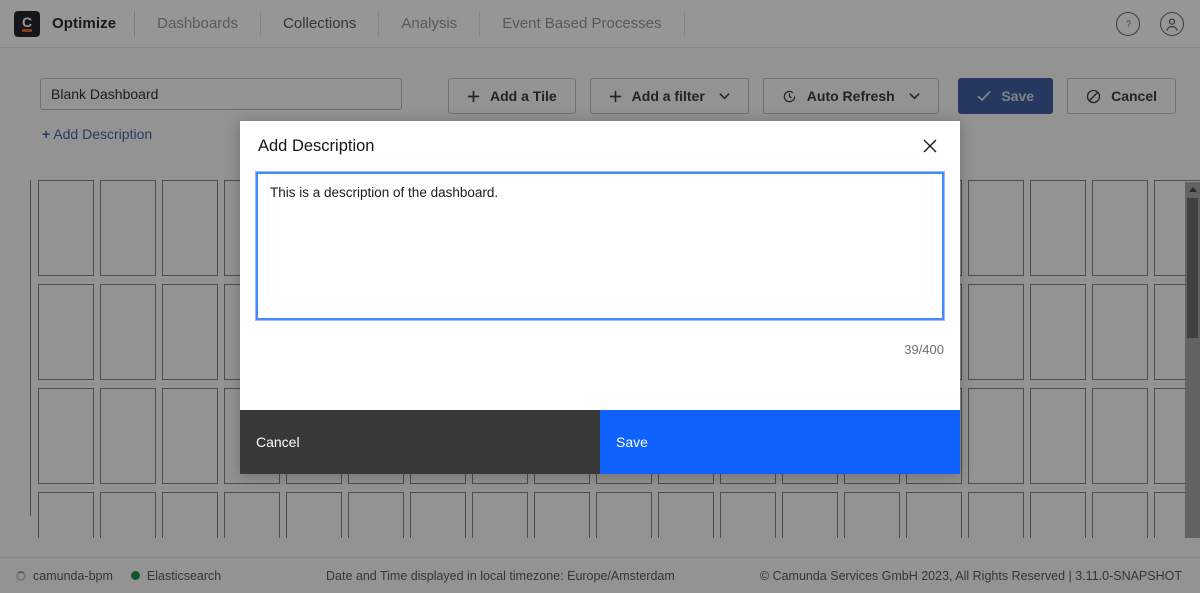 This screenshot has width=1200, height=593. What do you see at coordinates (600, 246) in the screenshot?
I see `description-textarea` at bounding box center [600, 246].